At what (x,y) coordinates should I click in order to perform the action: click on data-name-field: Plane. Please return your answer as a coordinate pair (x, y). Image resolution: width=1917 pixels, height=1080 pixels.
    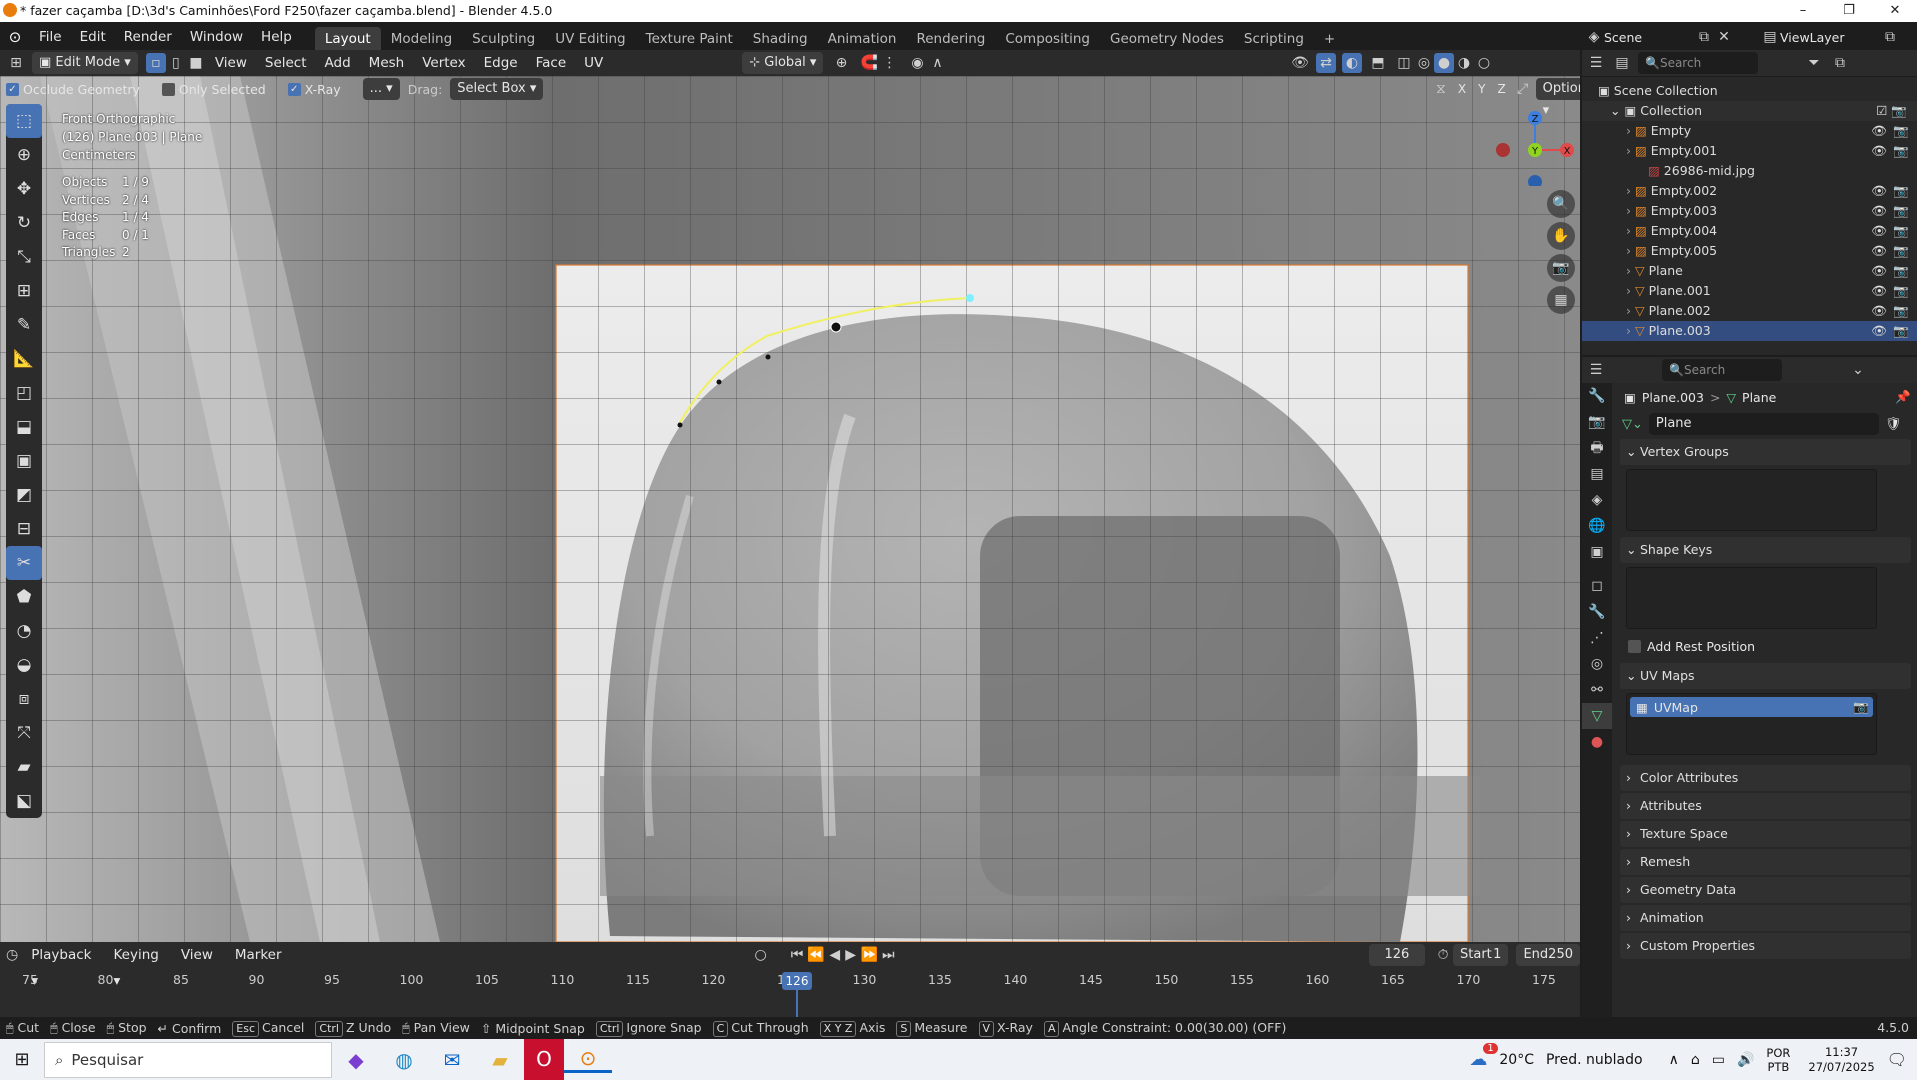
    Looking at the image, I should click on (1763, 424).